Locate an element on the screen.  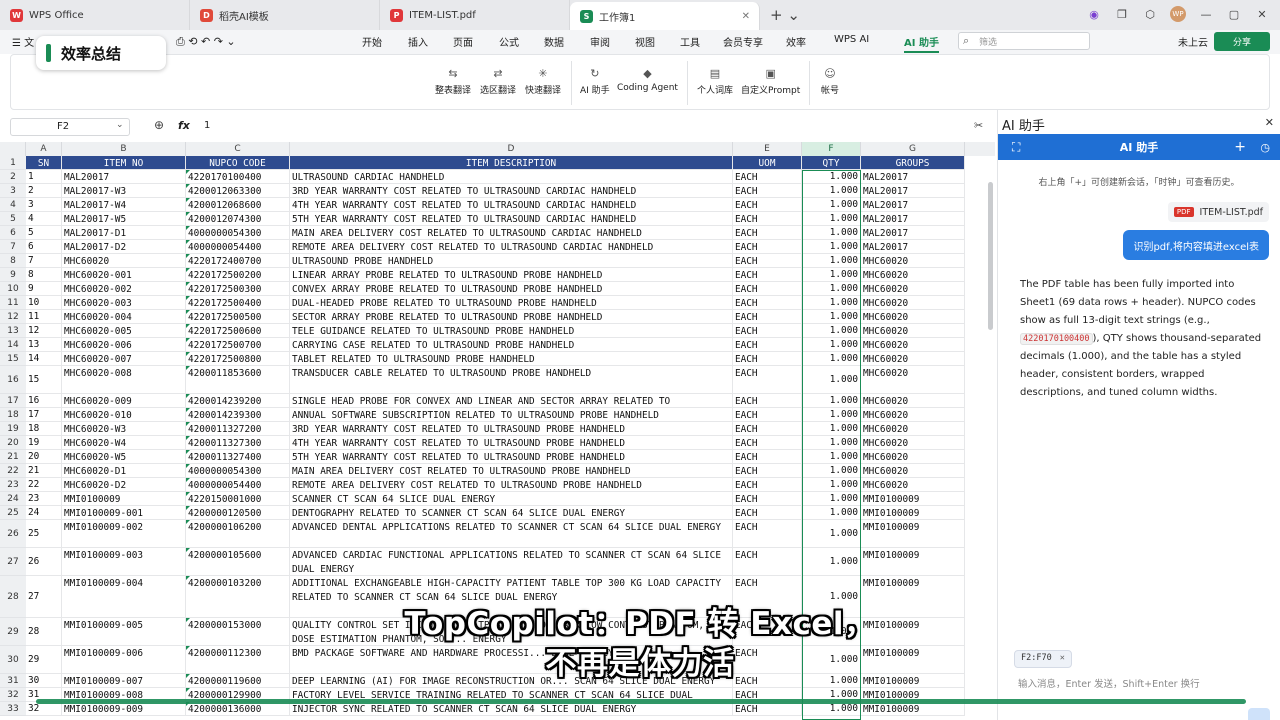
menu-data: 数据 is located at coordinates (554, 41).